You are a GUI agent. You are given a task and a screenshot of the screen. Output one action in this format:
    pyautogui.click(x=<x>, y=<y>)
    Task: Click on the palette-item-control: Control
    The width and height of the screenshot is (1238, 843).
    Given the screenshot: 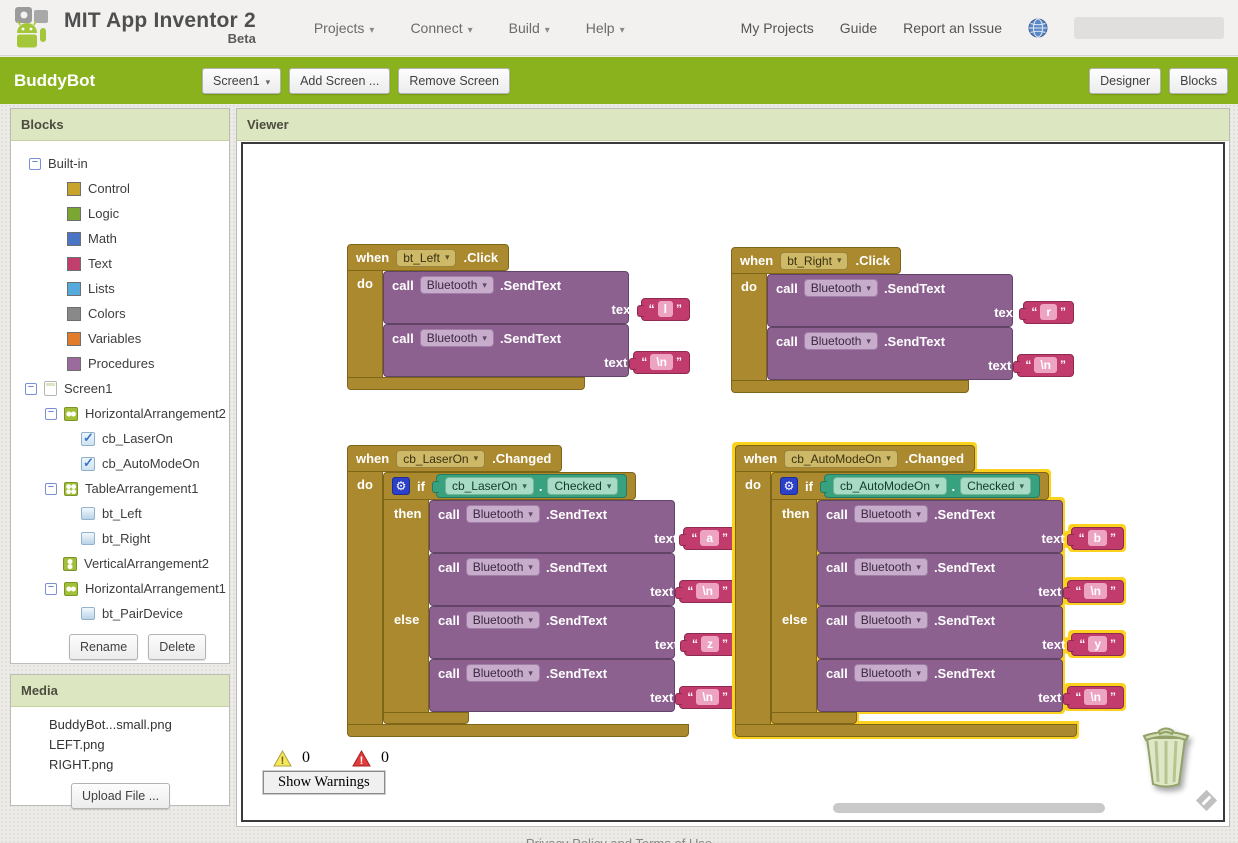 What is the action you would take?
    pyautogui.click(x=120, y=188)
    